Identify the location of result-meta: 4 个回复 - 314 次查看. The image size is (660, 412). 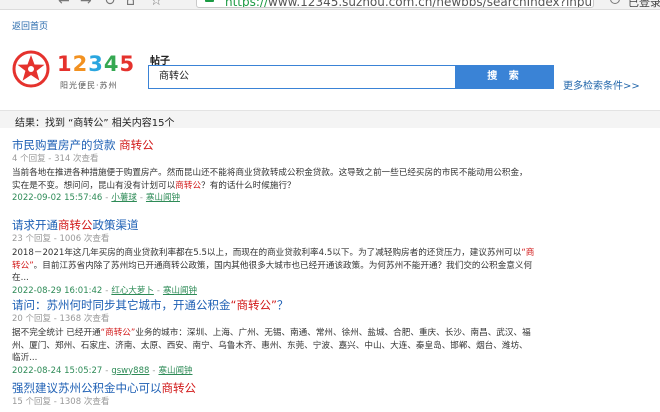
(55, 159).